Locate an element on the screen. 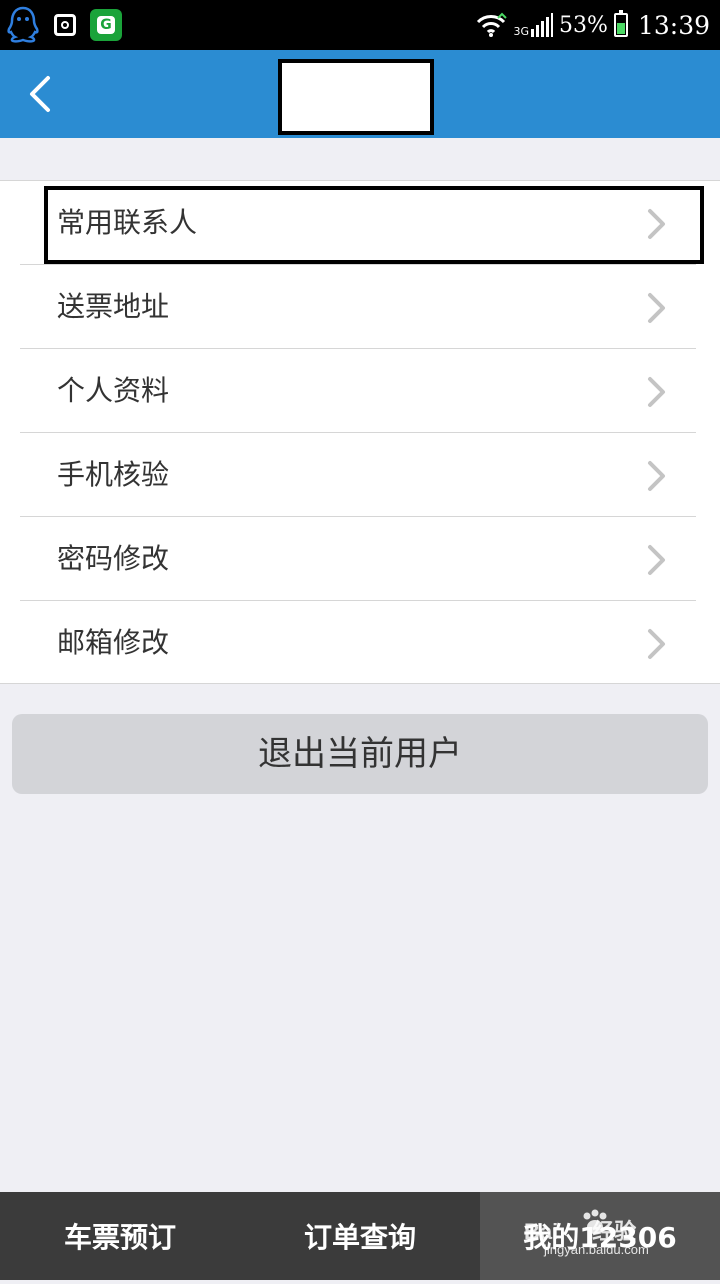  battery-icon is located at coordinates (620, 23).